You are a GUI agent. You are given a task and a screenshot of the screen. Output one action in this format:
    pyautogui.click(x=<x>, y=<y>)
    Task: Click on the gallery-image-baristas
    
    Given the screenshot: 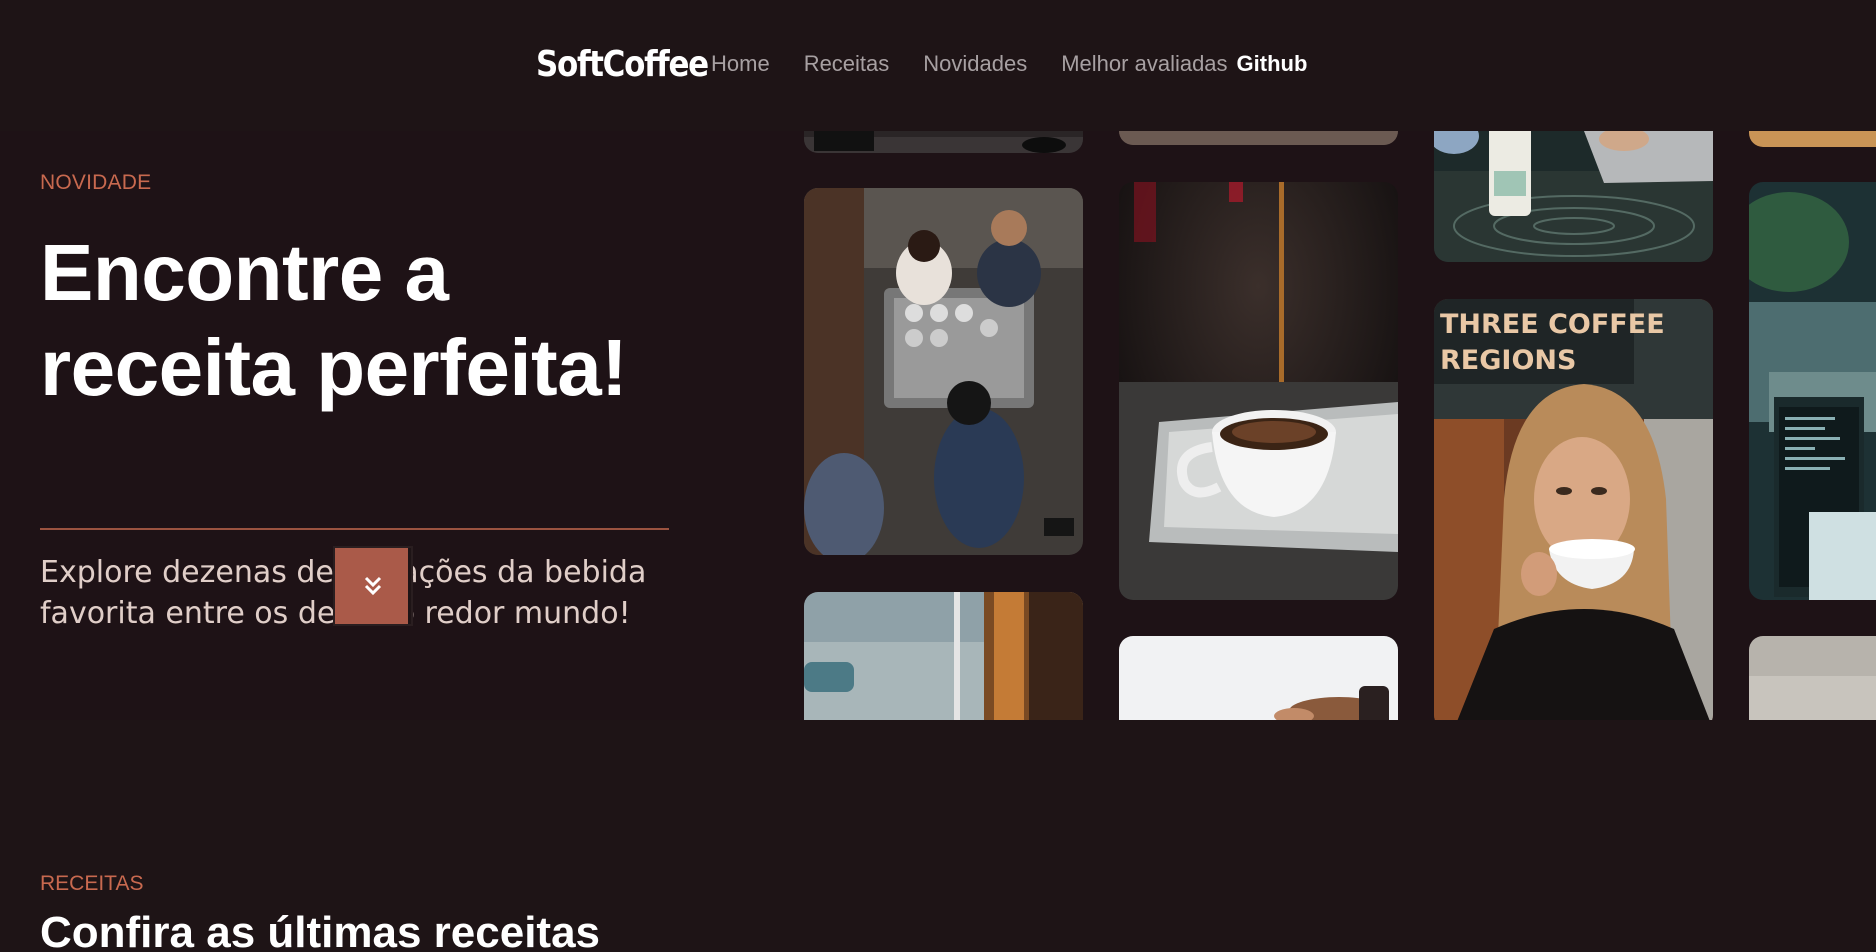 What is the action you would take?
    pyautogui.click(x=943, y=371)
    